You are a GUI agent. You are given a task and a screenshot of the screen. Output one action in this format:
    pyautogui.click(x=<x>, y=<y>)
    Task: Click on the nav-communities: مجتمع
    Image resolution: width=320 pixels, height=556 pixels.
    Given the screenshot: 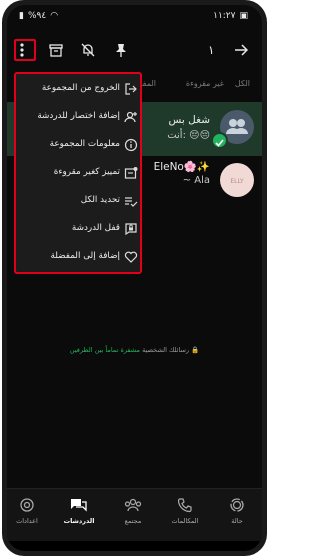 What is the action you would take?
    pyautogui.click(x=133, y=511)
    